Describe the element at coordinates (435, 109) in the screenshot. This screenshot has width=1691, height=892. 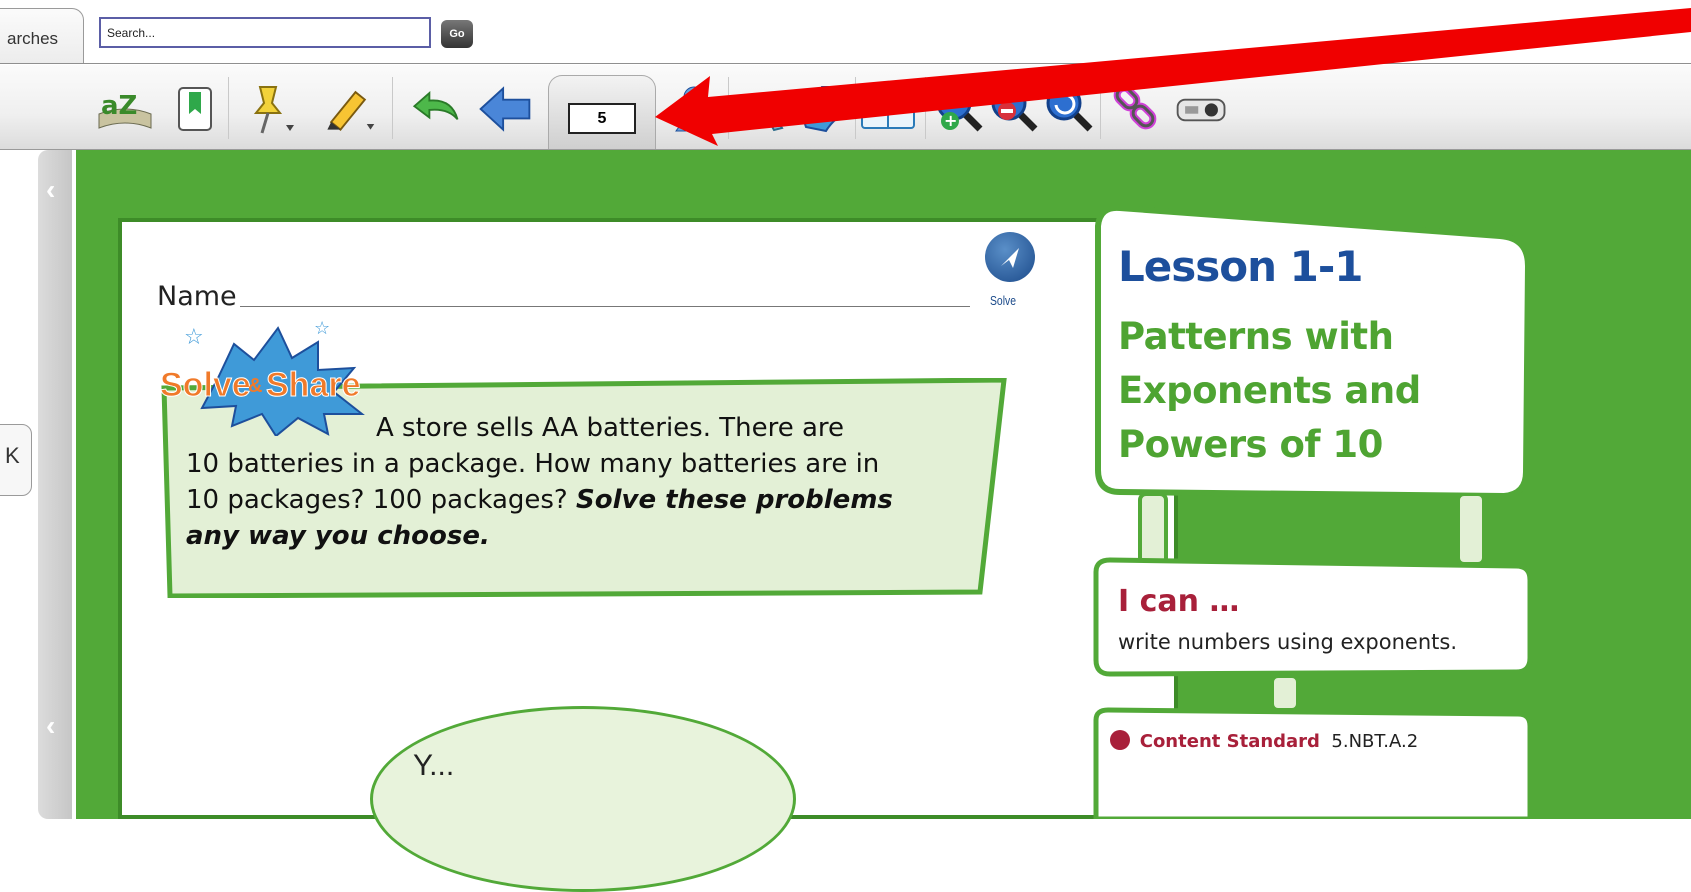
I see `undo-icon` at that location.